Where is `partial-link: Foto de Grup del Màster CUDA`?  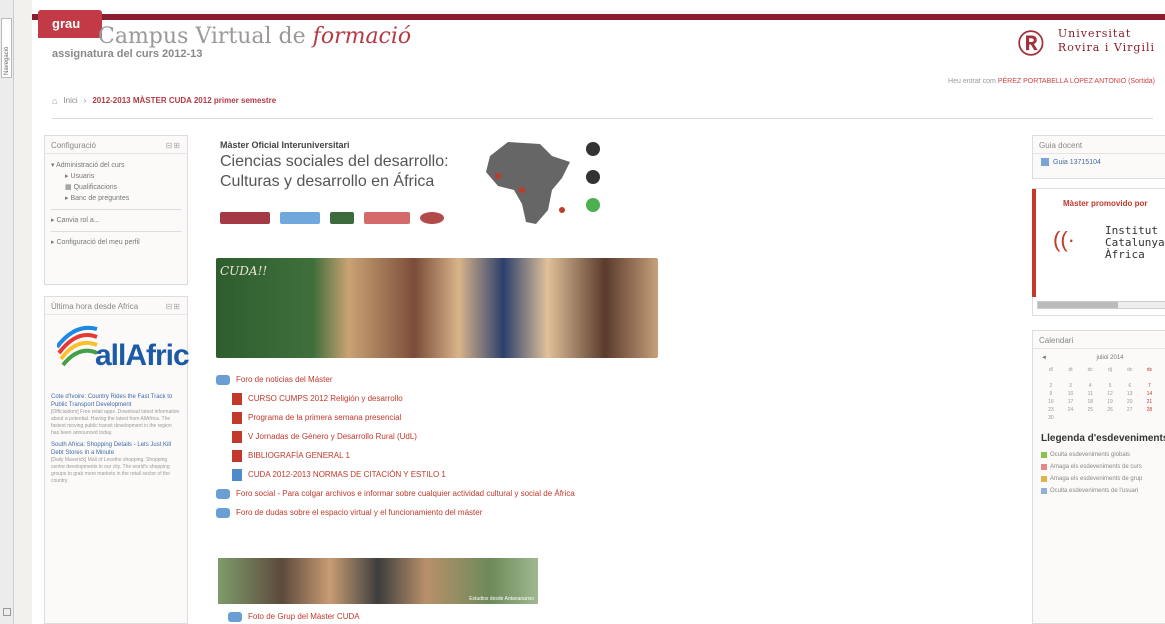
partial-link: Foto de Grup del Màster CUDA is located at coordinates (294, 617).